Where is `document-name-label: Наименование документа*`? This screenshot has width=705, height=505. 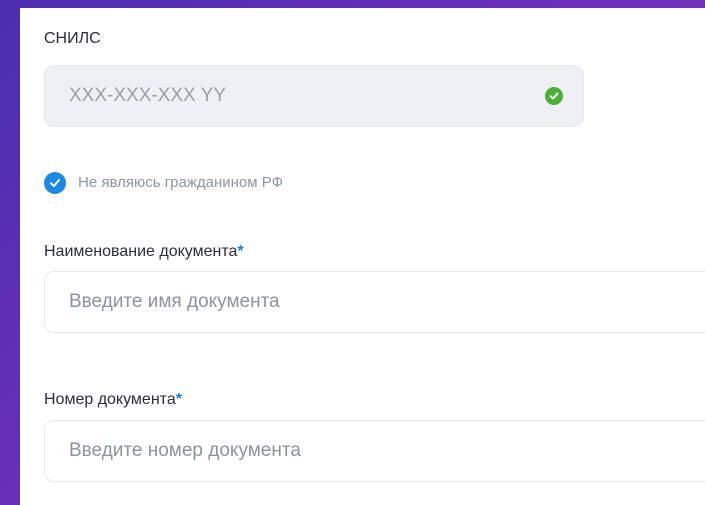 document-name-label: Наименование документа* is located at coordinates (144, 251).